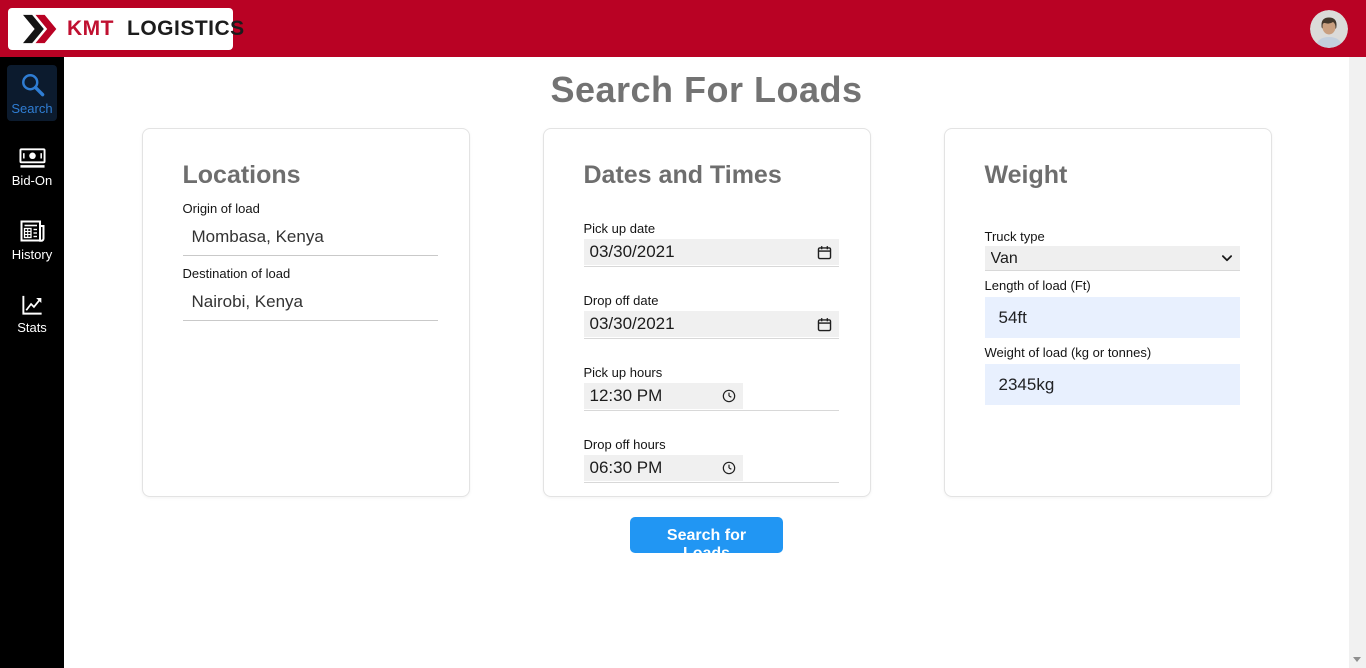 This screenshot has height=668, width=1366. I want to click on pickup-date-input, so click(702, 252).